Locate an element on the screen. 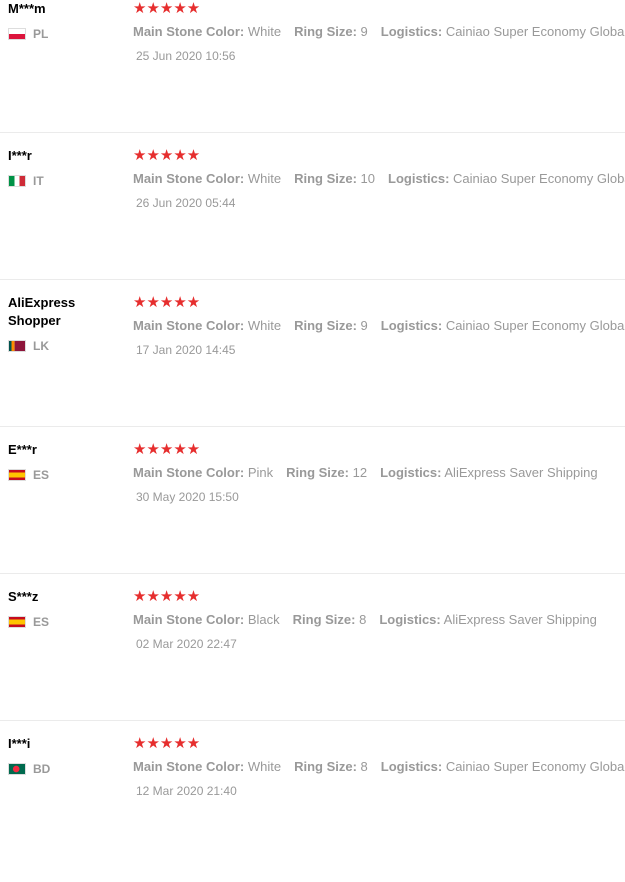  ring-size-value: 12 is located at coordinates (360, 472).